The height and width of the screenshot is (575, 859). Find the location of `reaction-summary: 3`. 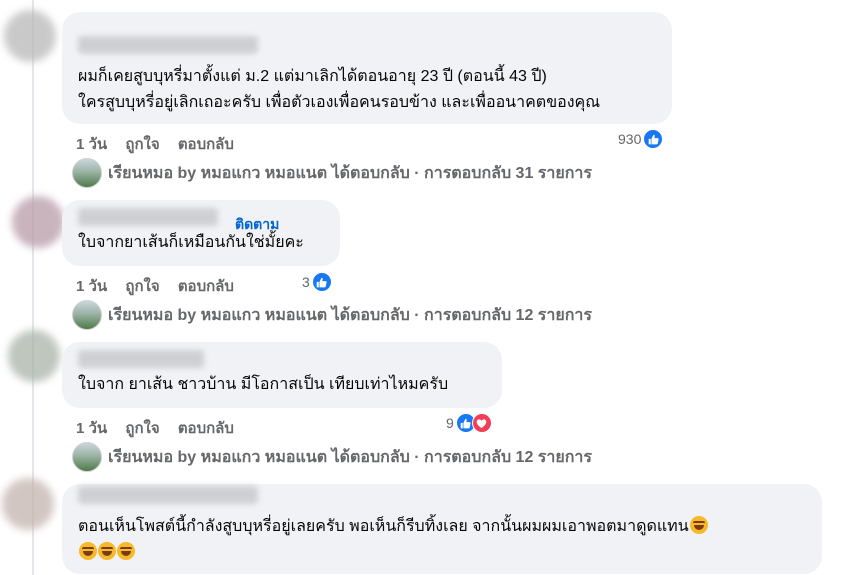

reaction-summary: 3 is located at coordinates (317, 282).